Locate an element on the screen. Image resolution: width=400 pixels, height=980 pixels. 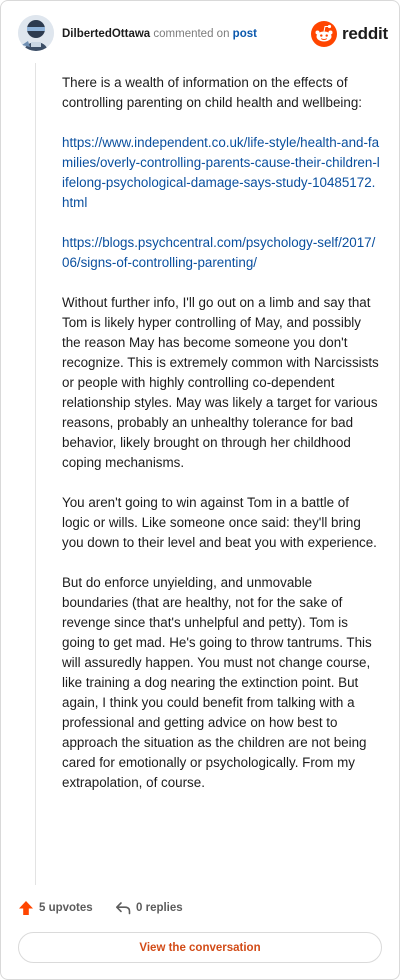
replies-button: 0 replies is located at coordinates (149, 908).